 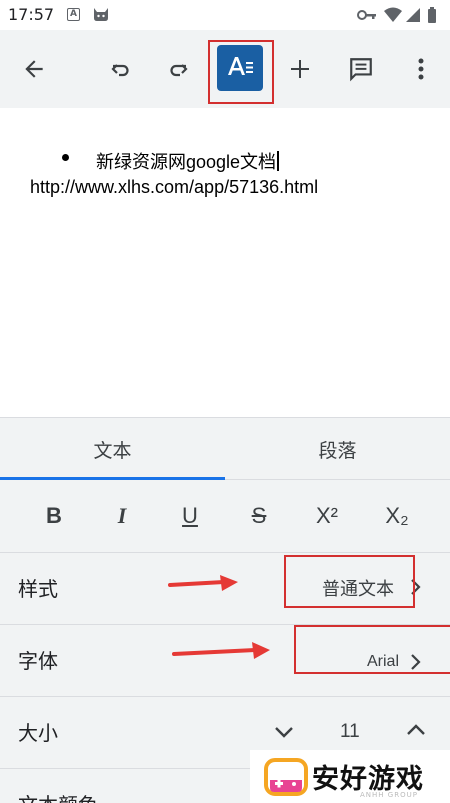 I want to click on tab-text-label: 文本, so click(x=112, y=450).